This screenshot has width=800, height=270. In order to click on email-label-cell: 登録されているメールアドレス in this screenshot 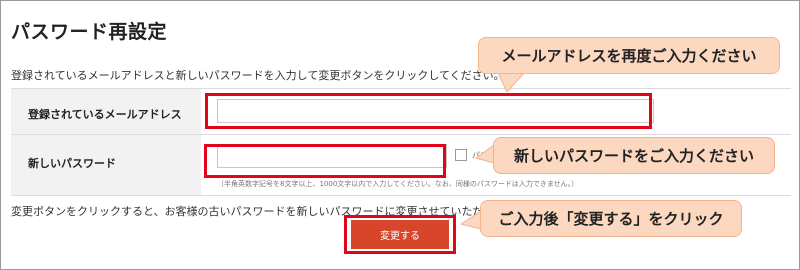, I will do `click(106, 111)`.